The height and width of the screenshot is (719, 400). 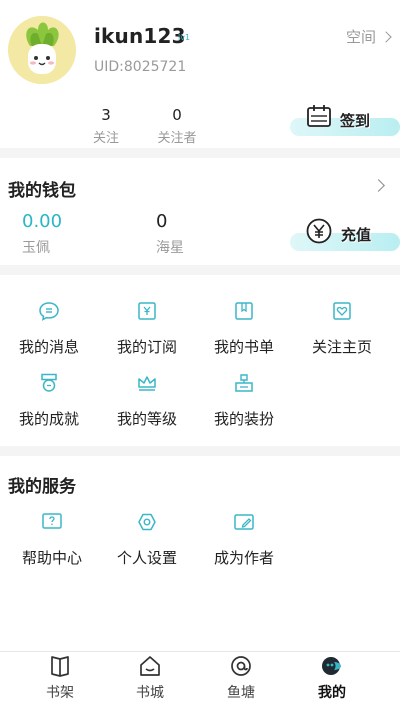 What do you see at coordinates (147, 329) in the screenshot?
I see `grid-item-subscriptions: 我的订阅` at bounding box center [147, 329].